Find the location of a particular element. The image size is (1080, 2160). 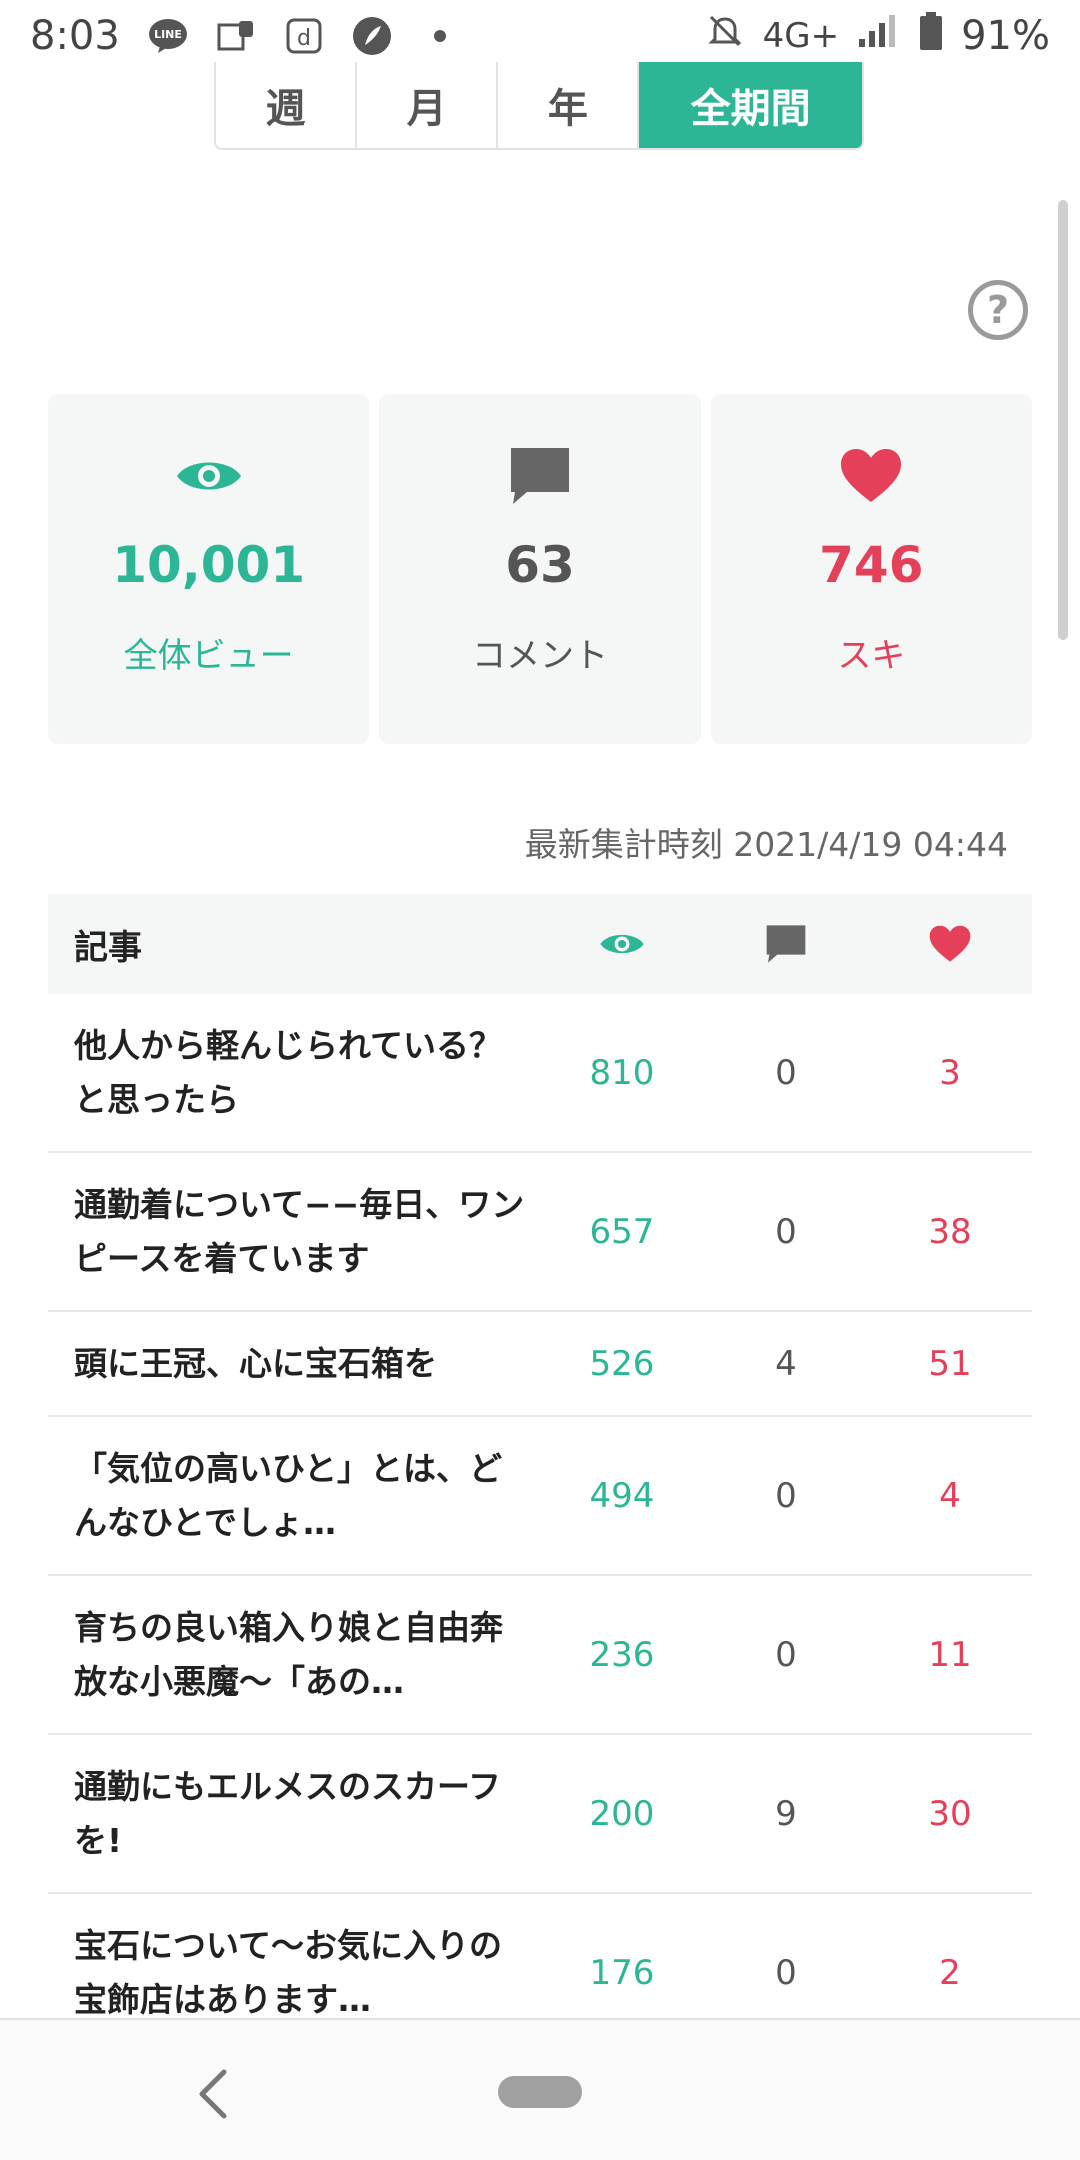

status-time: 8:03 is located at coordinates (75, 36).